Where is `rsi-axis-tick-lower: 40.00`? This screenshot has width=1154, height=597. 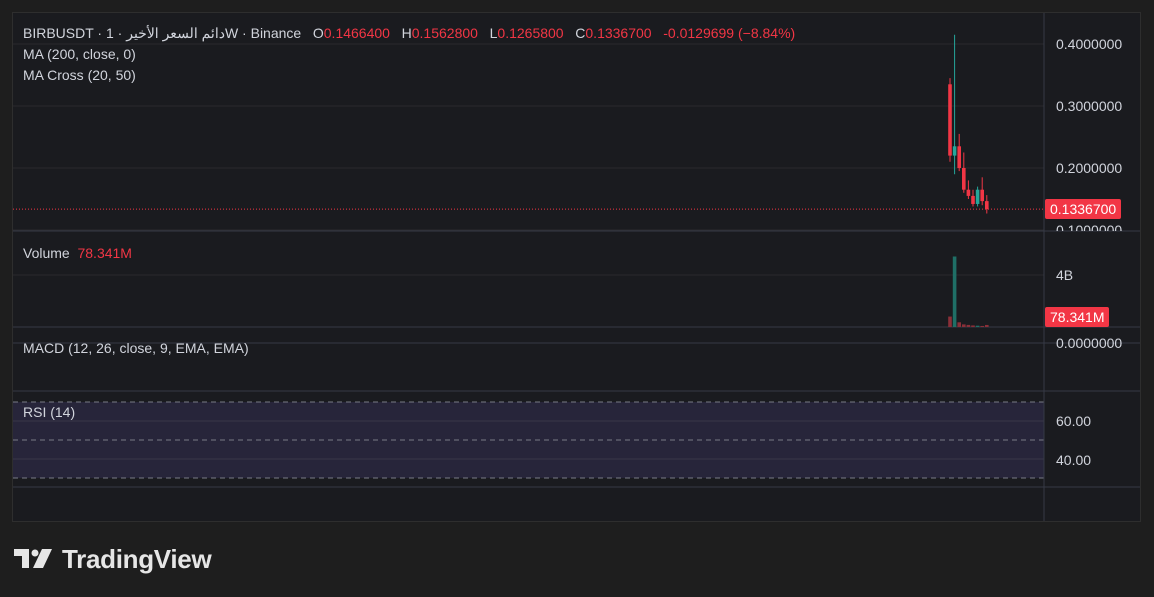 rsi-axis-tick-lower: 40.00 is located at coordinates (1074, 460).